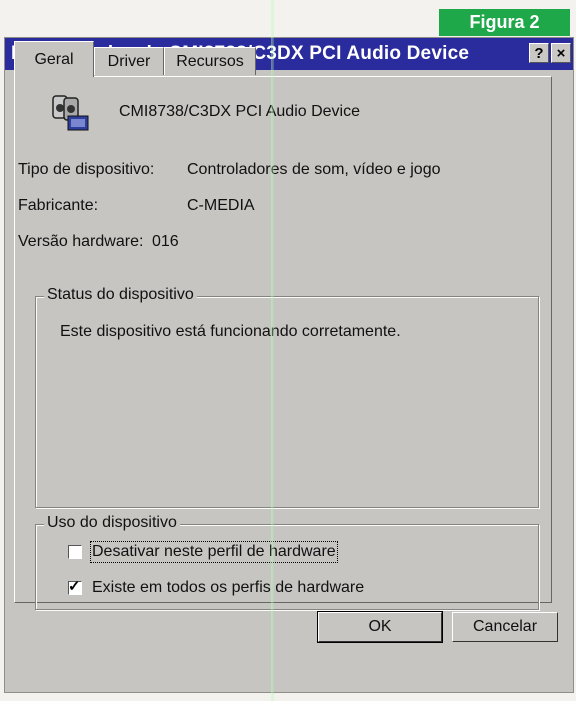 This screenshot has width=576, height=701. What do you see at coordinates (70, 113) in the screenshot?
I see `audio-device-icon` at bounding box center [70, 113].